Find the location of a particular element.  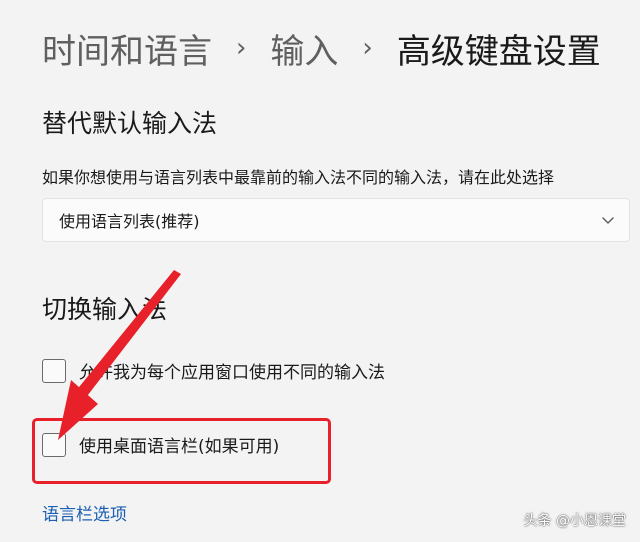

chevron-down-icon is located at coordinates (608, 220).